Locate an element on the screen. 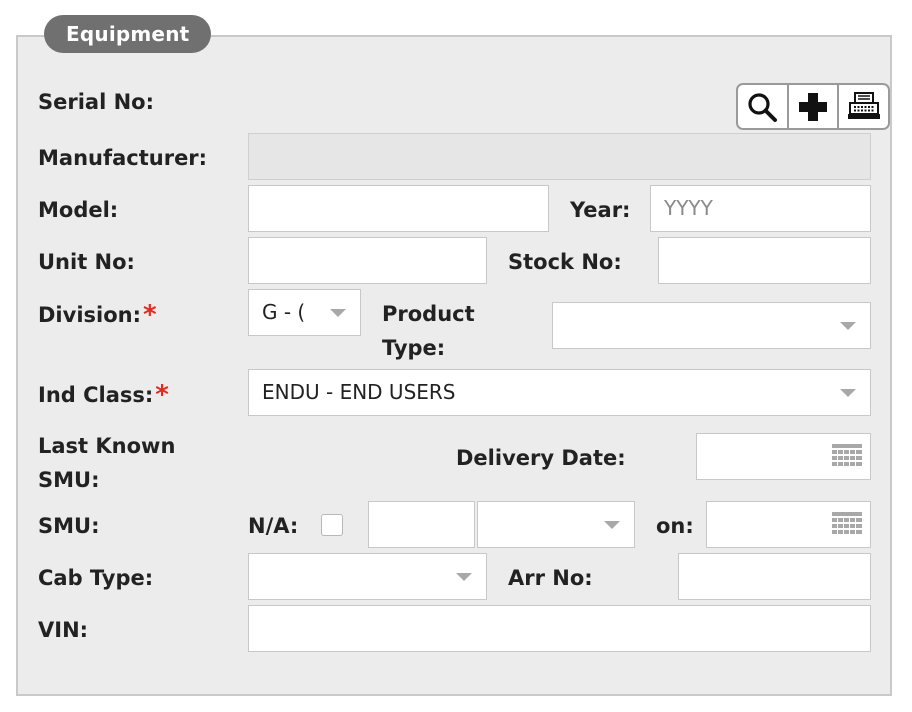  product-type-label-line2: Type: is located at coordinates (414, 348).